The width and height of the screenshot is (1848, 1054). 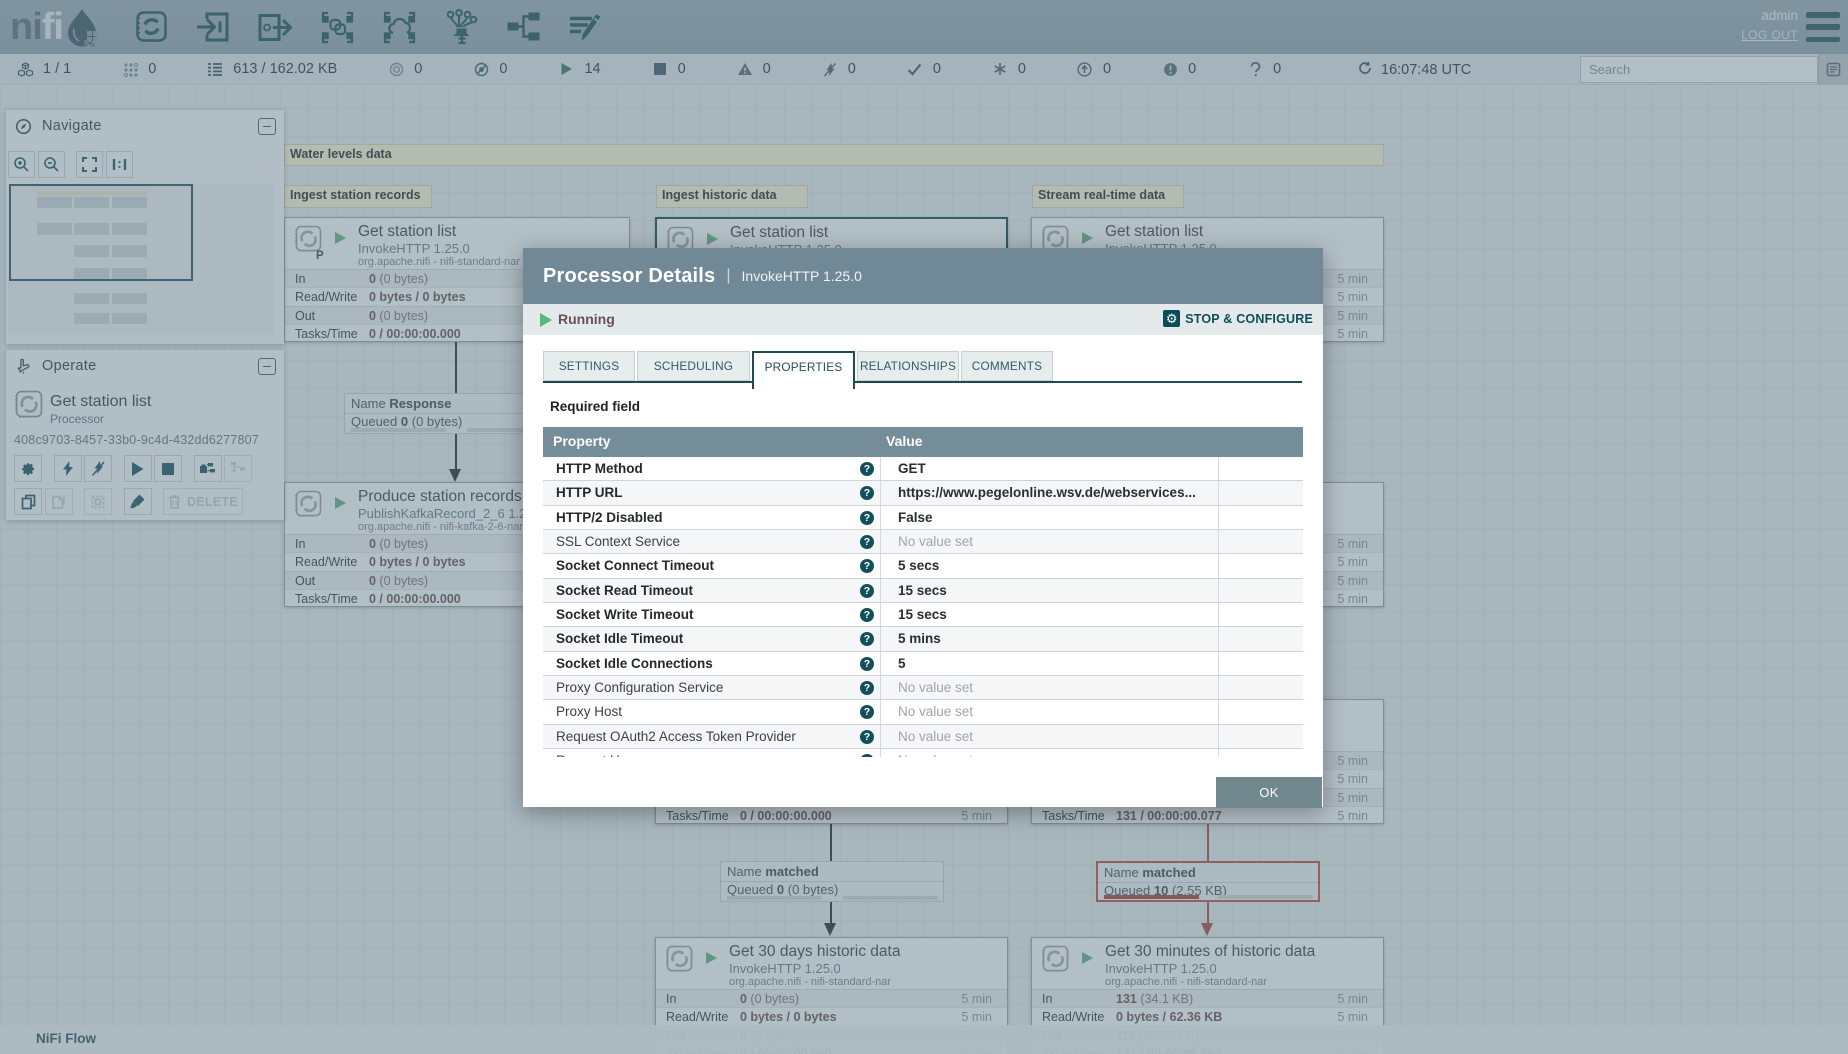 I want to click on stop-configure-label: STOP & CONFIGURE, so click(x=1249, y=318).